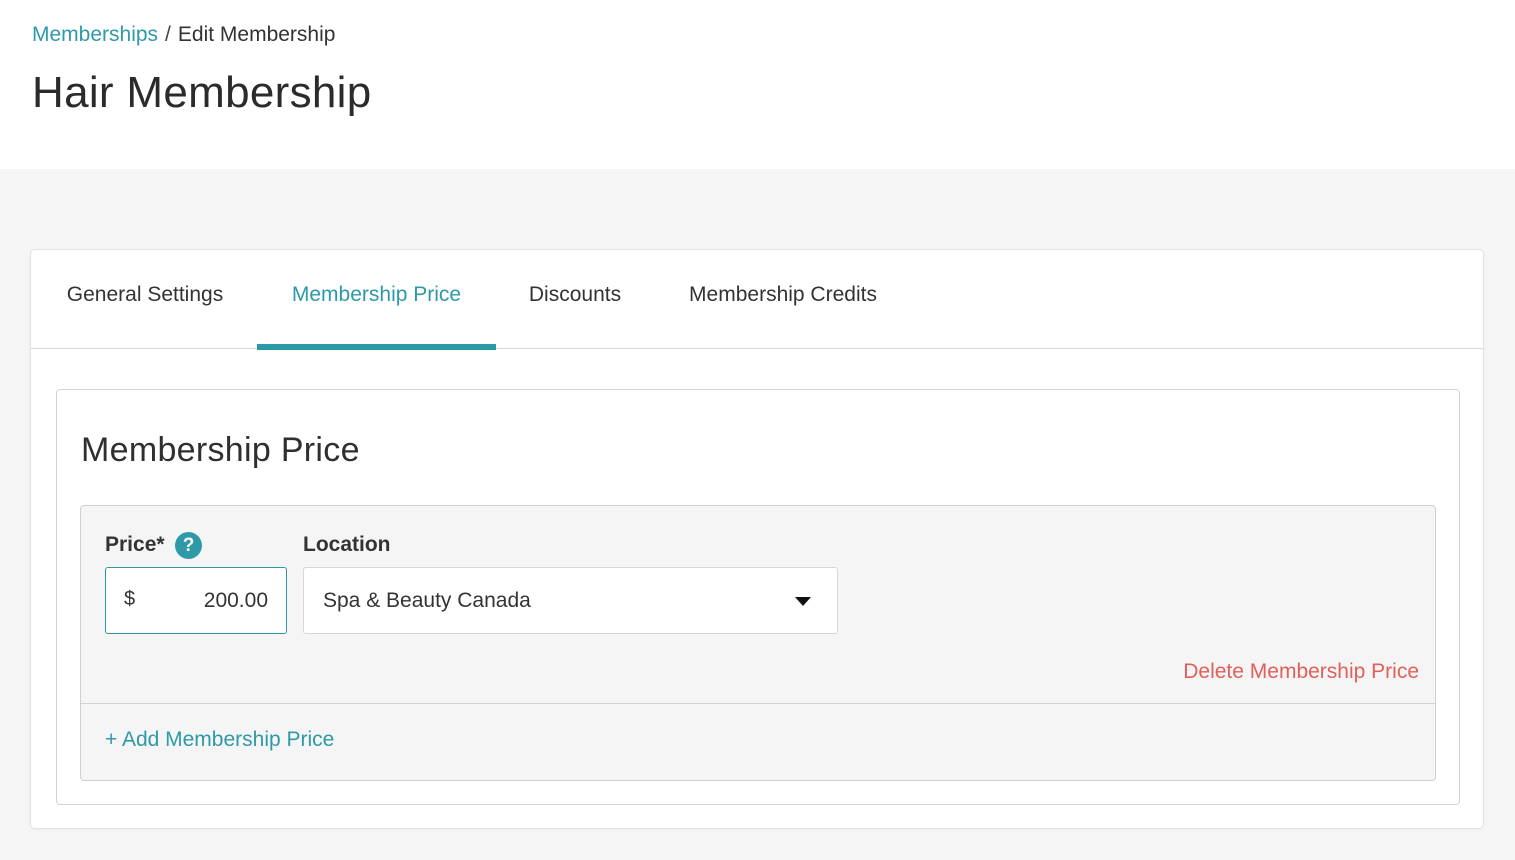 This screenshot has width=1515, height=860. Describe the element at coordinates (803, 601) in the screenshot. I see `caret-down-icon` at that location.